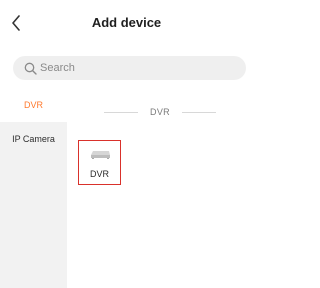  I want to click on sidebar-item-dvr: DVR, so click(33, 105).